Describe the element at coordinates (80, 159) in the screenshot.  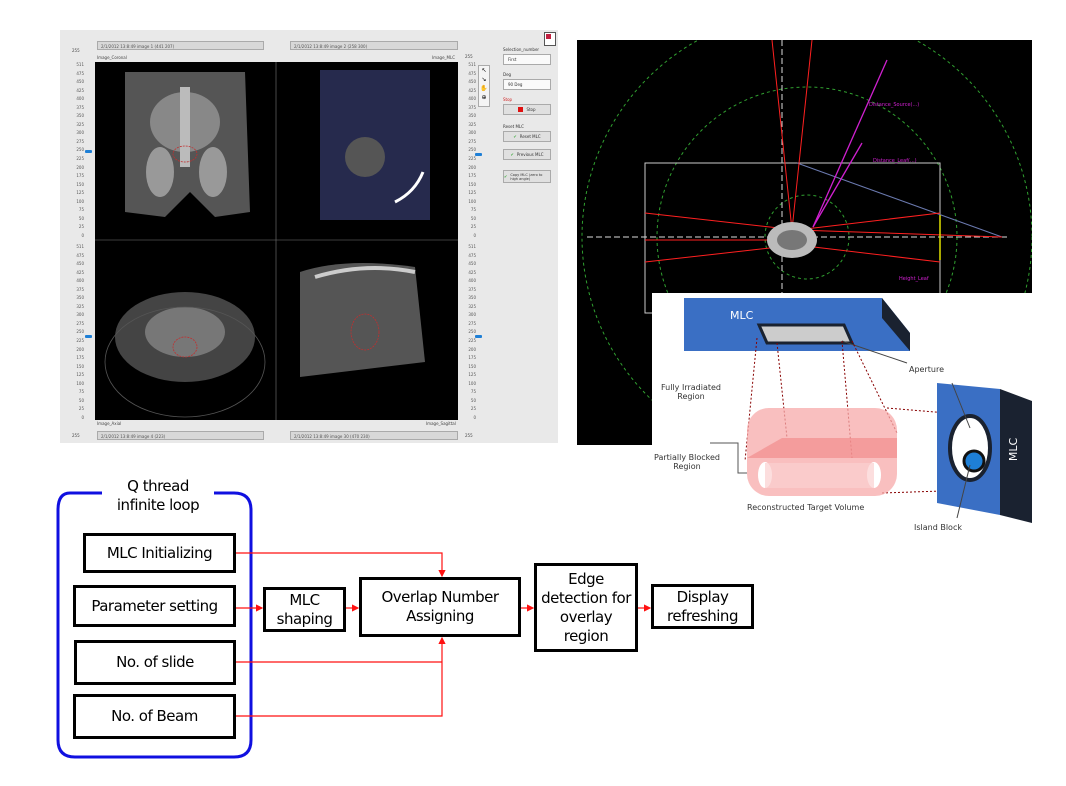
I see `ruler-tick-label: 225` at that location.